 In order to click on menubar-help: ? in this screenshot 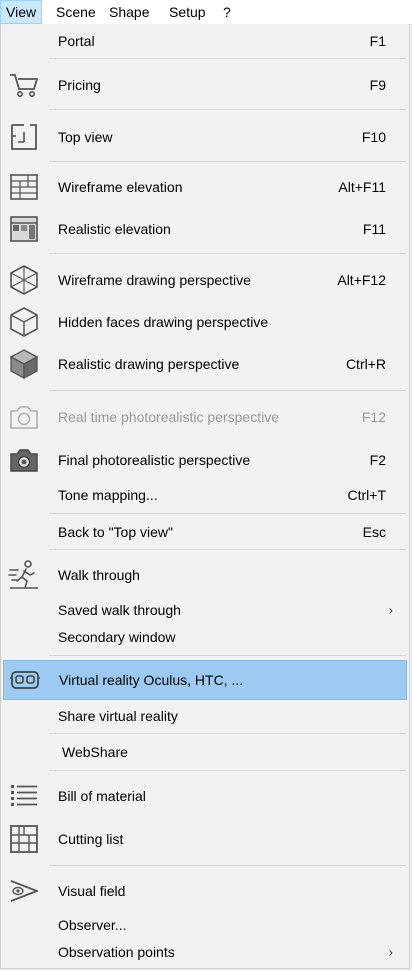, I will do `click(227, 12)`.